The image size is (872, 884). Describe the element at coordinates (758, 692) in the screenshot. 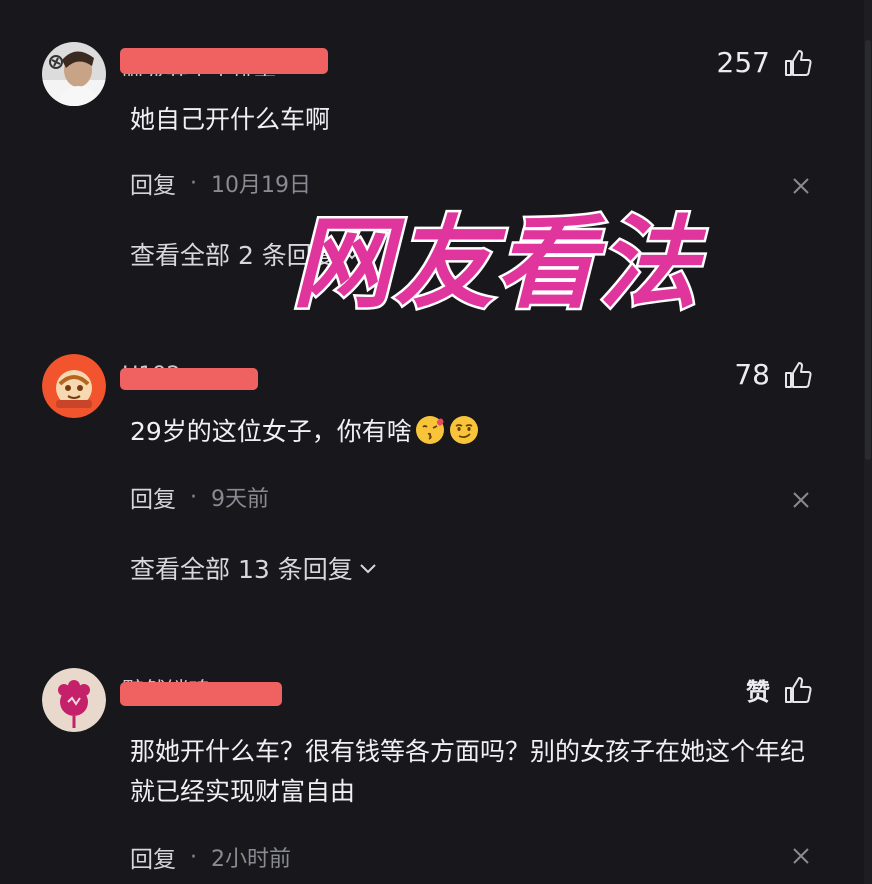

I see `like-label: 赞` at that location.